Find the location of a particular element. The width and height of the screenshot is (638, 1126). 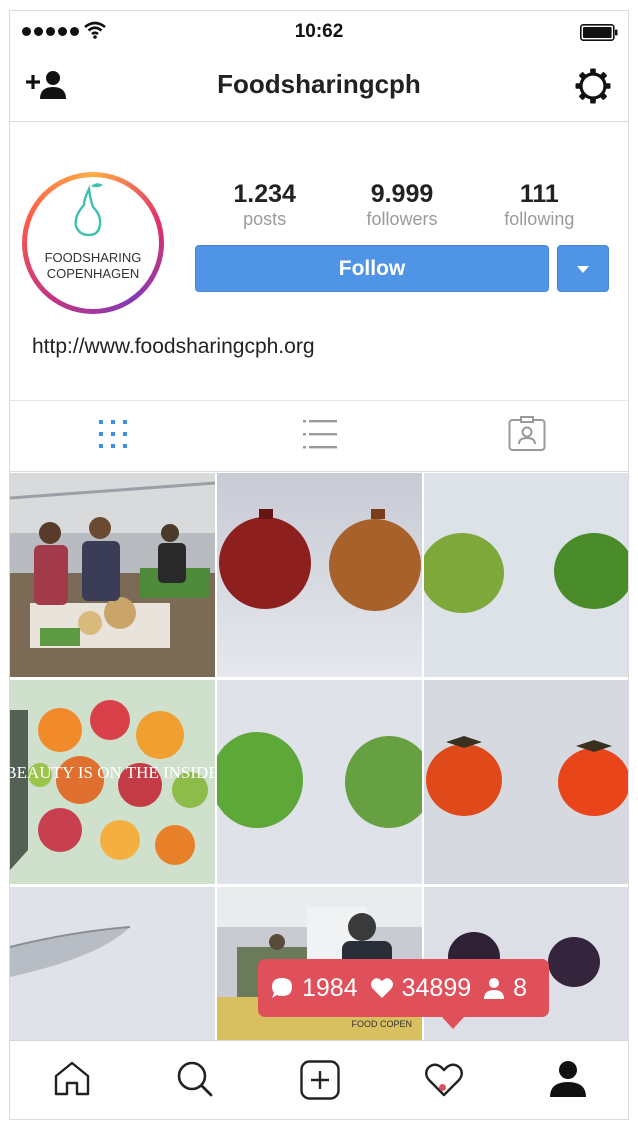

heart-activity-icon is located at coordinates (444, 1080).